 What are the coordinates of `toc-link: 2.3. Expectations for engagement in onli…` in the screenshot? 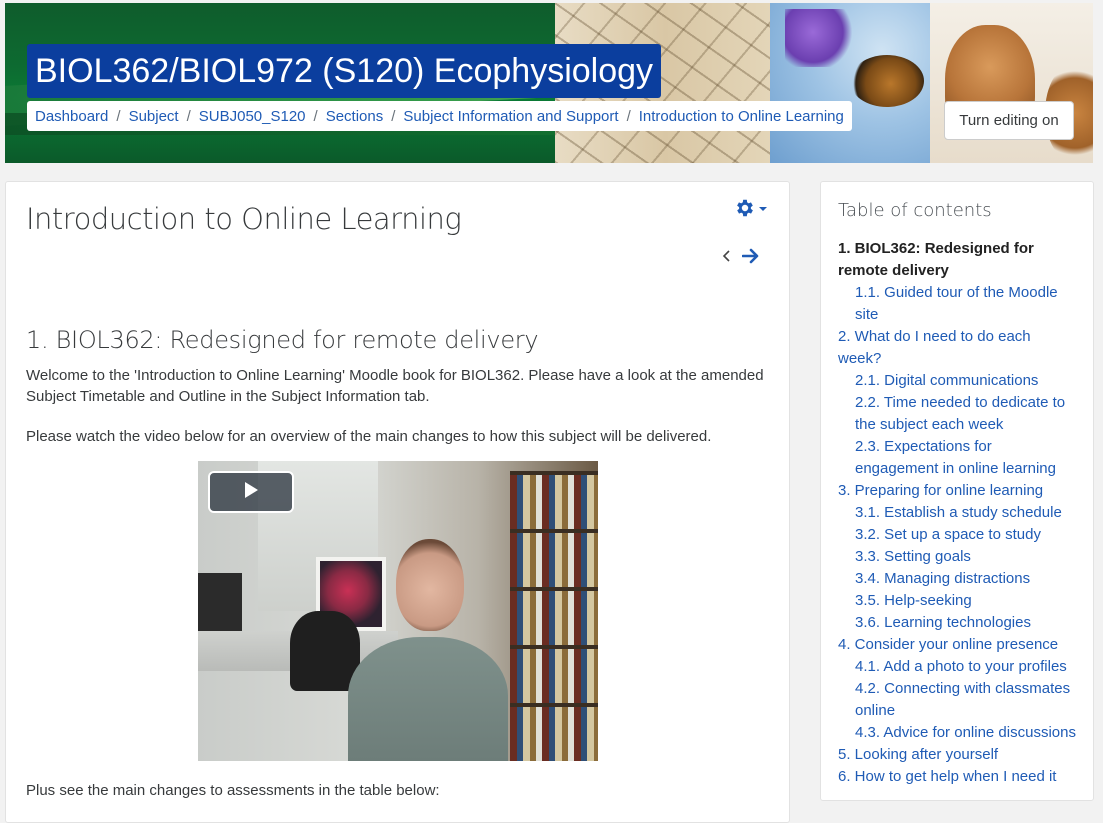 It's located at (955, 457).